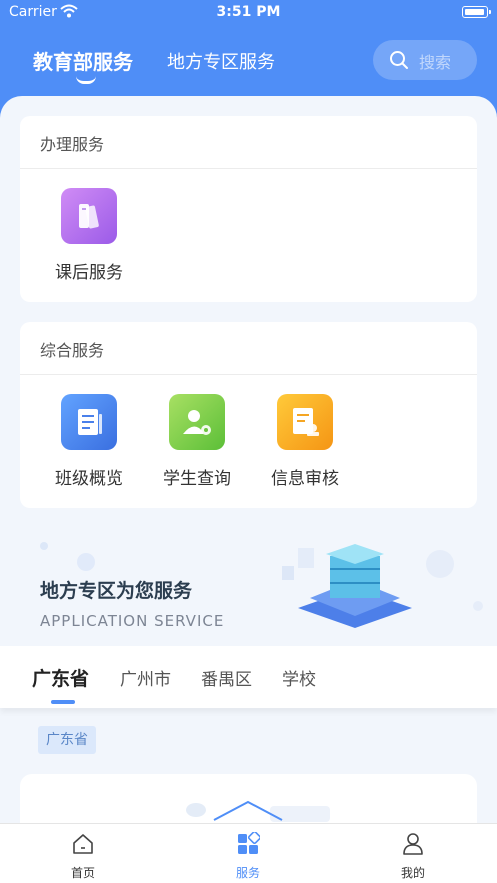 Image resolution: width=497 pixels, height=883 pixels. I want to click on tab-label: 首页, so click(82, 873).